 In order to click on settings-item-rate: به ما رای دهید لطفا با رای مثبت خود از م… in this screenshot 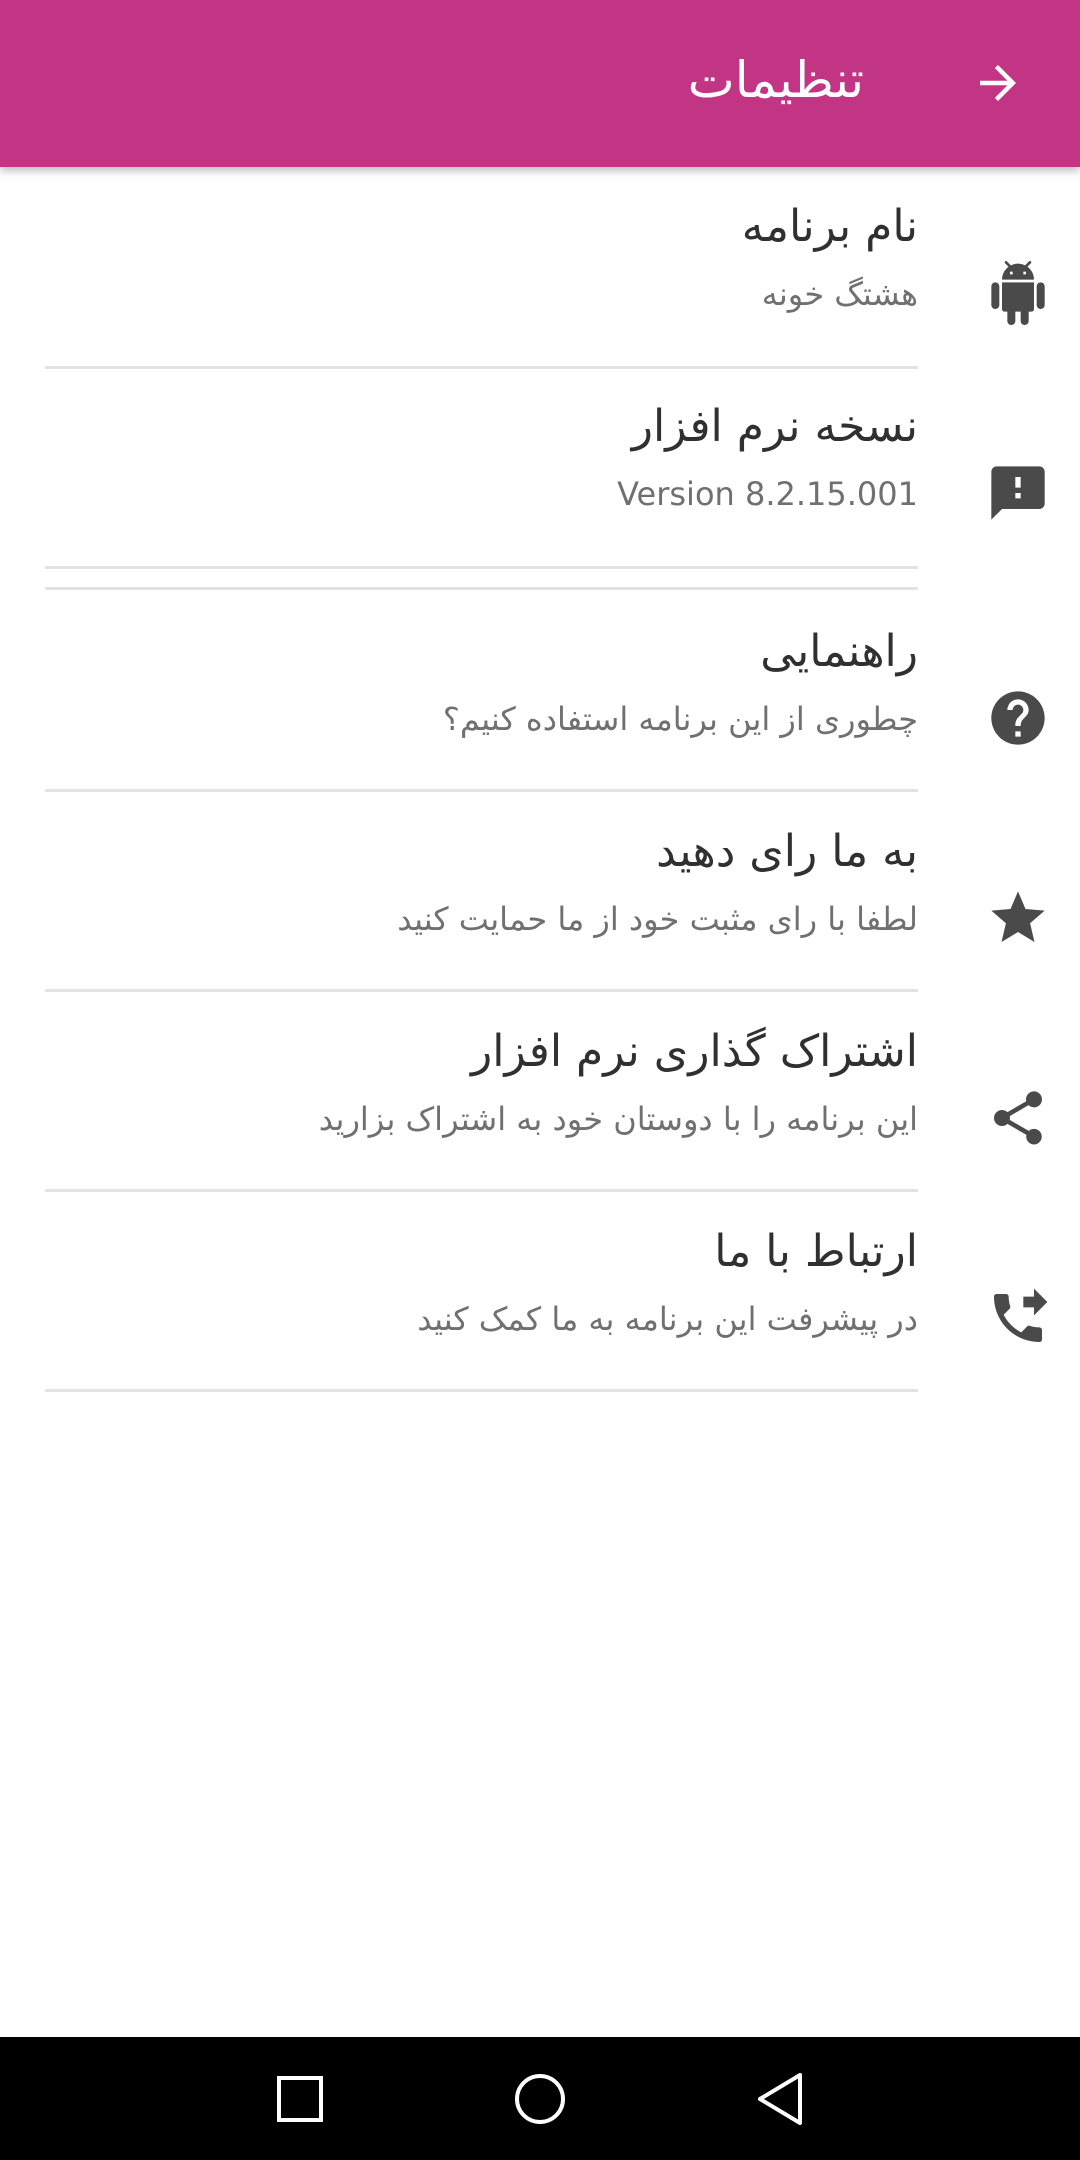, I will do `click(540, 922)`.